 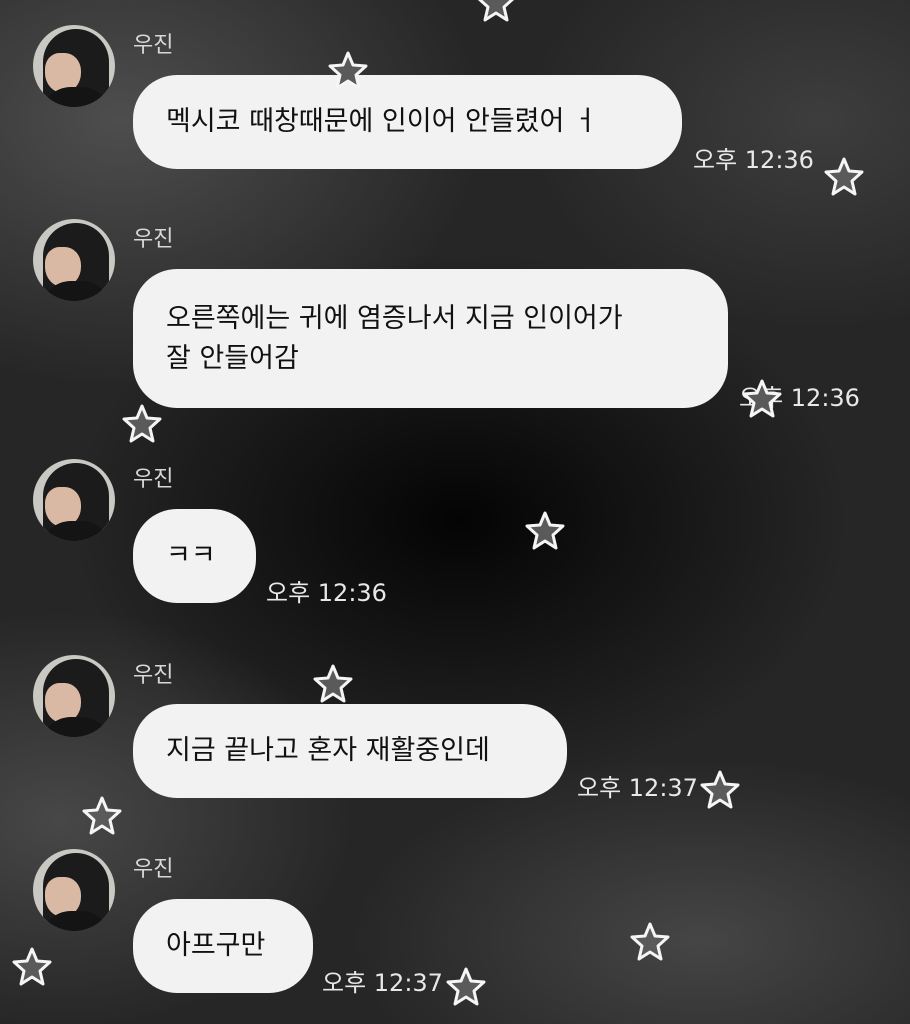 I want to click on message-text: ㅋㅋ, so click(x=191, y=555).